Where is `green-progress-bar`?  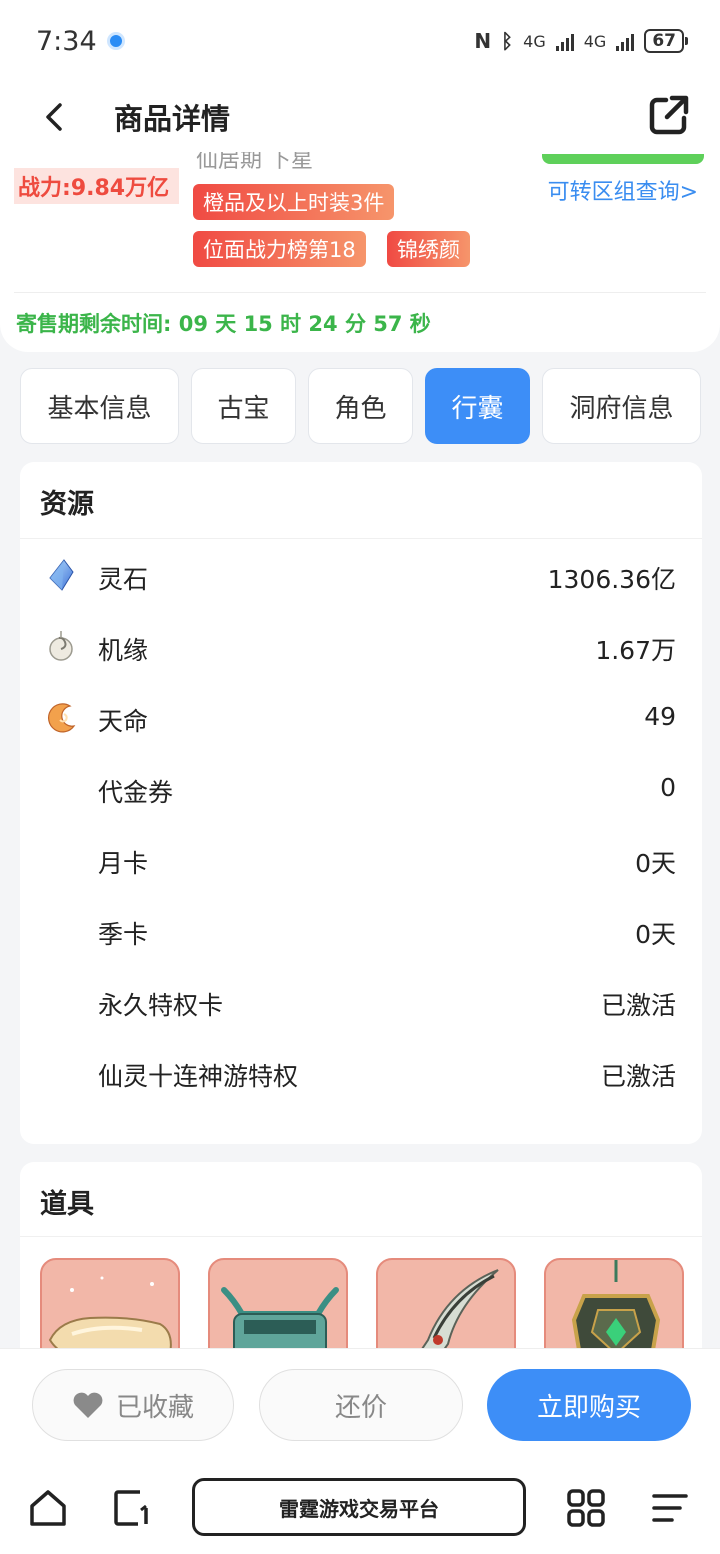
green-progress-bar is located at coordinates (623, 159).